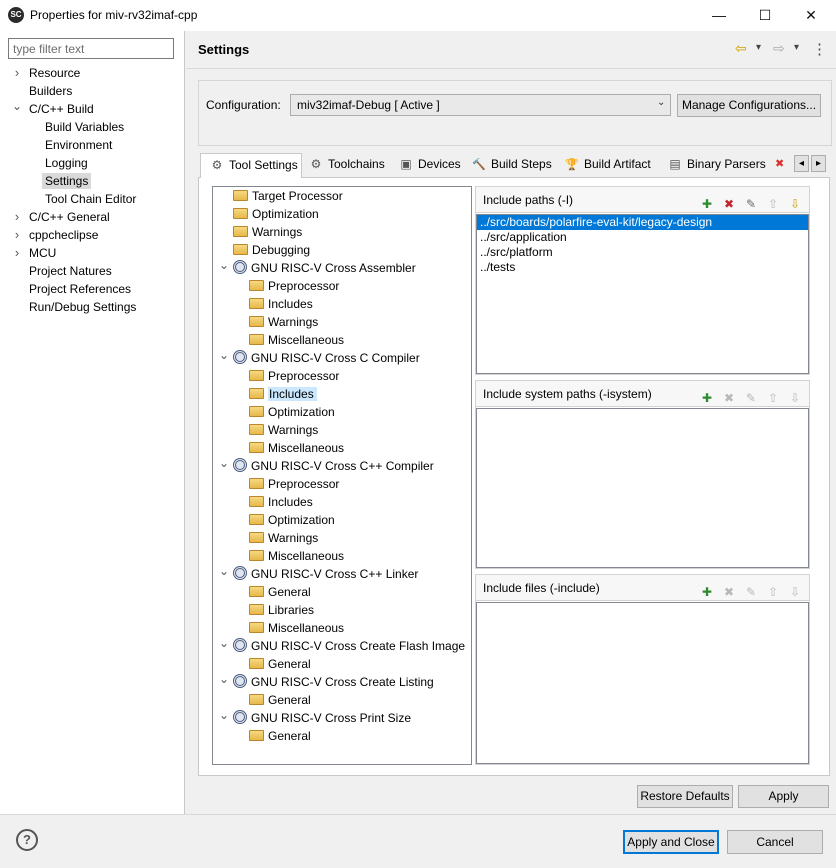  What do you see at coordinates (319, 357) in the screenshot?
I see `tree-node: ⌄ GNU RISC-V Cross C Compiler` at bounding box center [319, 357].